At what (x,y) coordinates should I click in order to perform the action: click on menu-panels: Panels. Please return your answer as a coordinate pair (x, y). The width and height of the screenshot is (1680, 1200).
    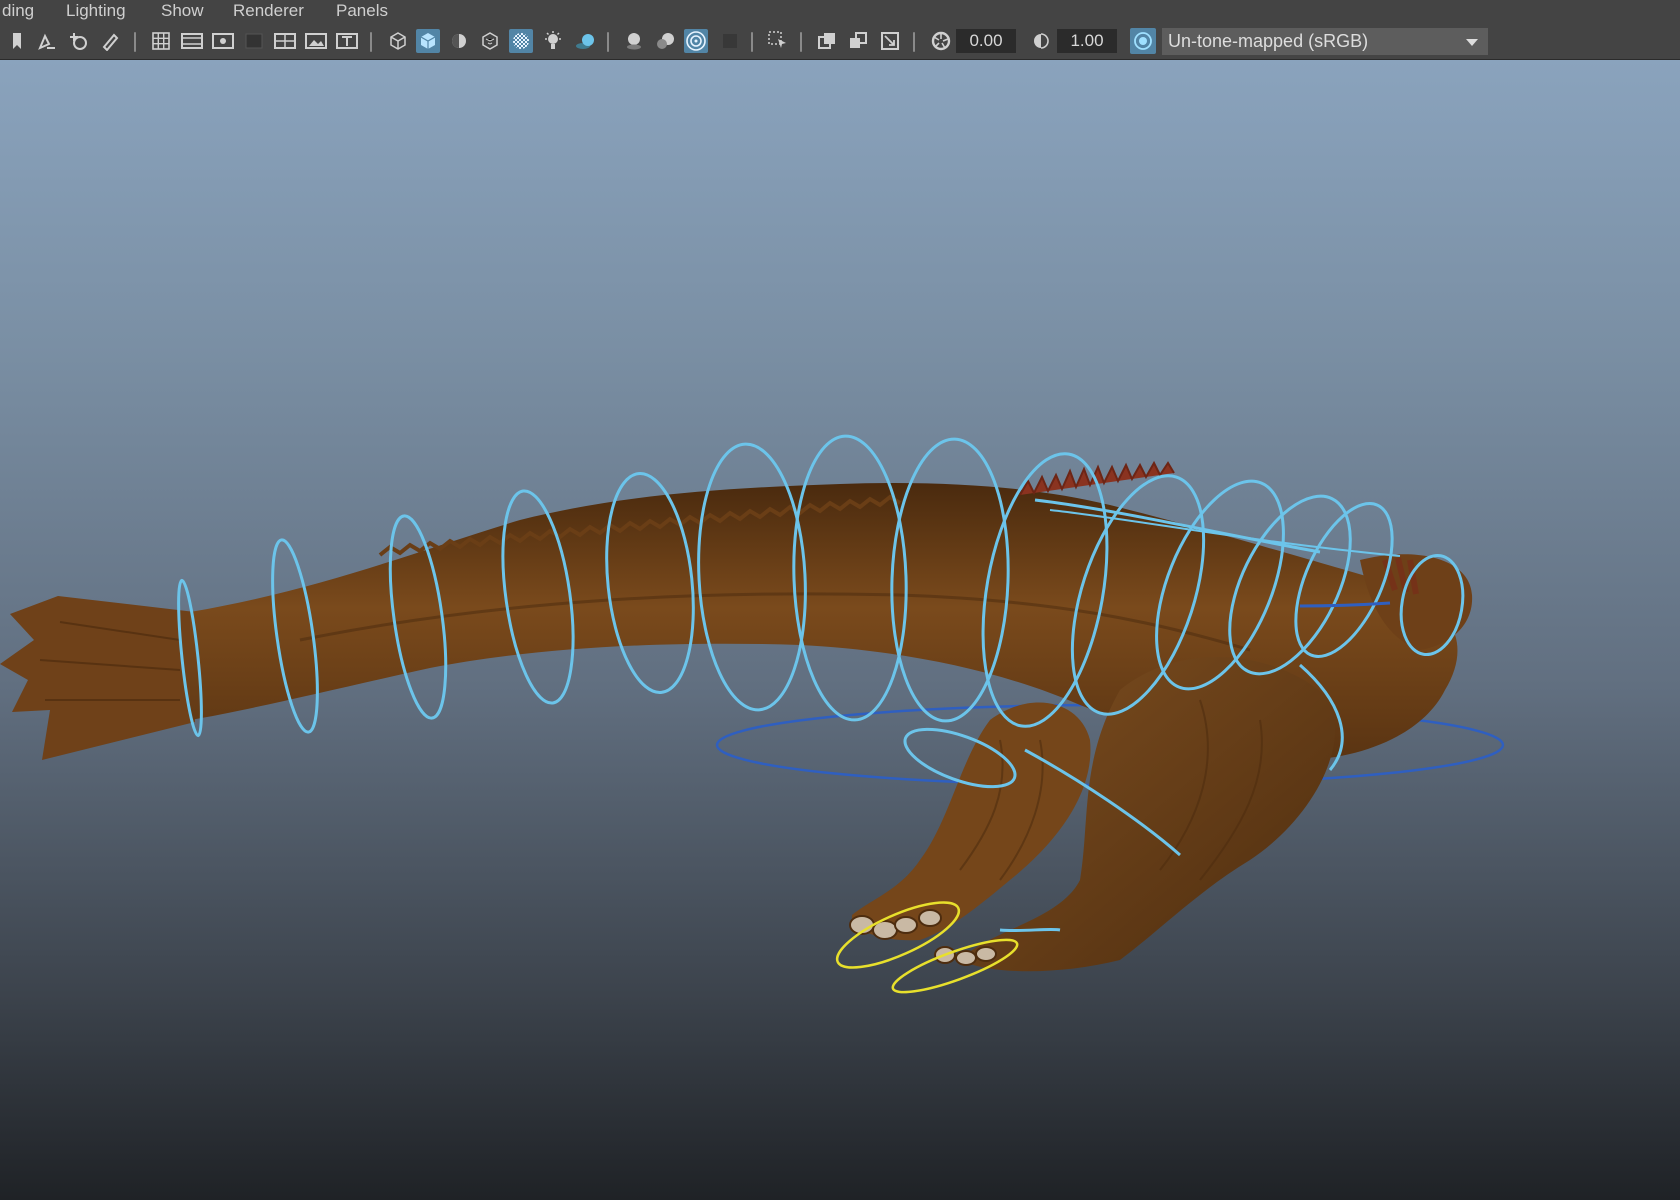
    Looking at the image, I should click on (362, 11).